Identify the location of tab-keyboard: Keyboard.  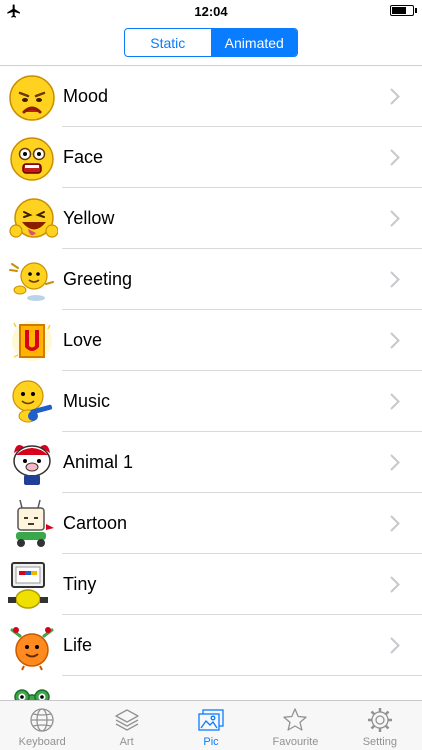
(42, 725).